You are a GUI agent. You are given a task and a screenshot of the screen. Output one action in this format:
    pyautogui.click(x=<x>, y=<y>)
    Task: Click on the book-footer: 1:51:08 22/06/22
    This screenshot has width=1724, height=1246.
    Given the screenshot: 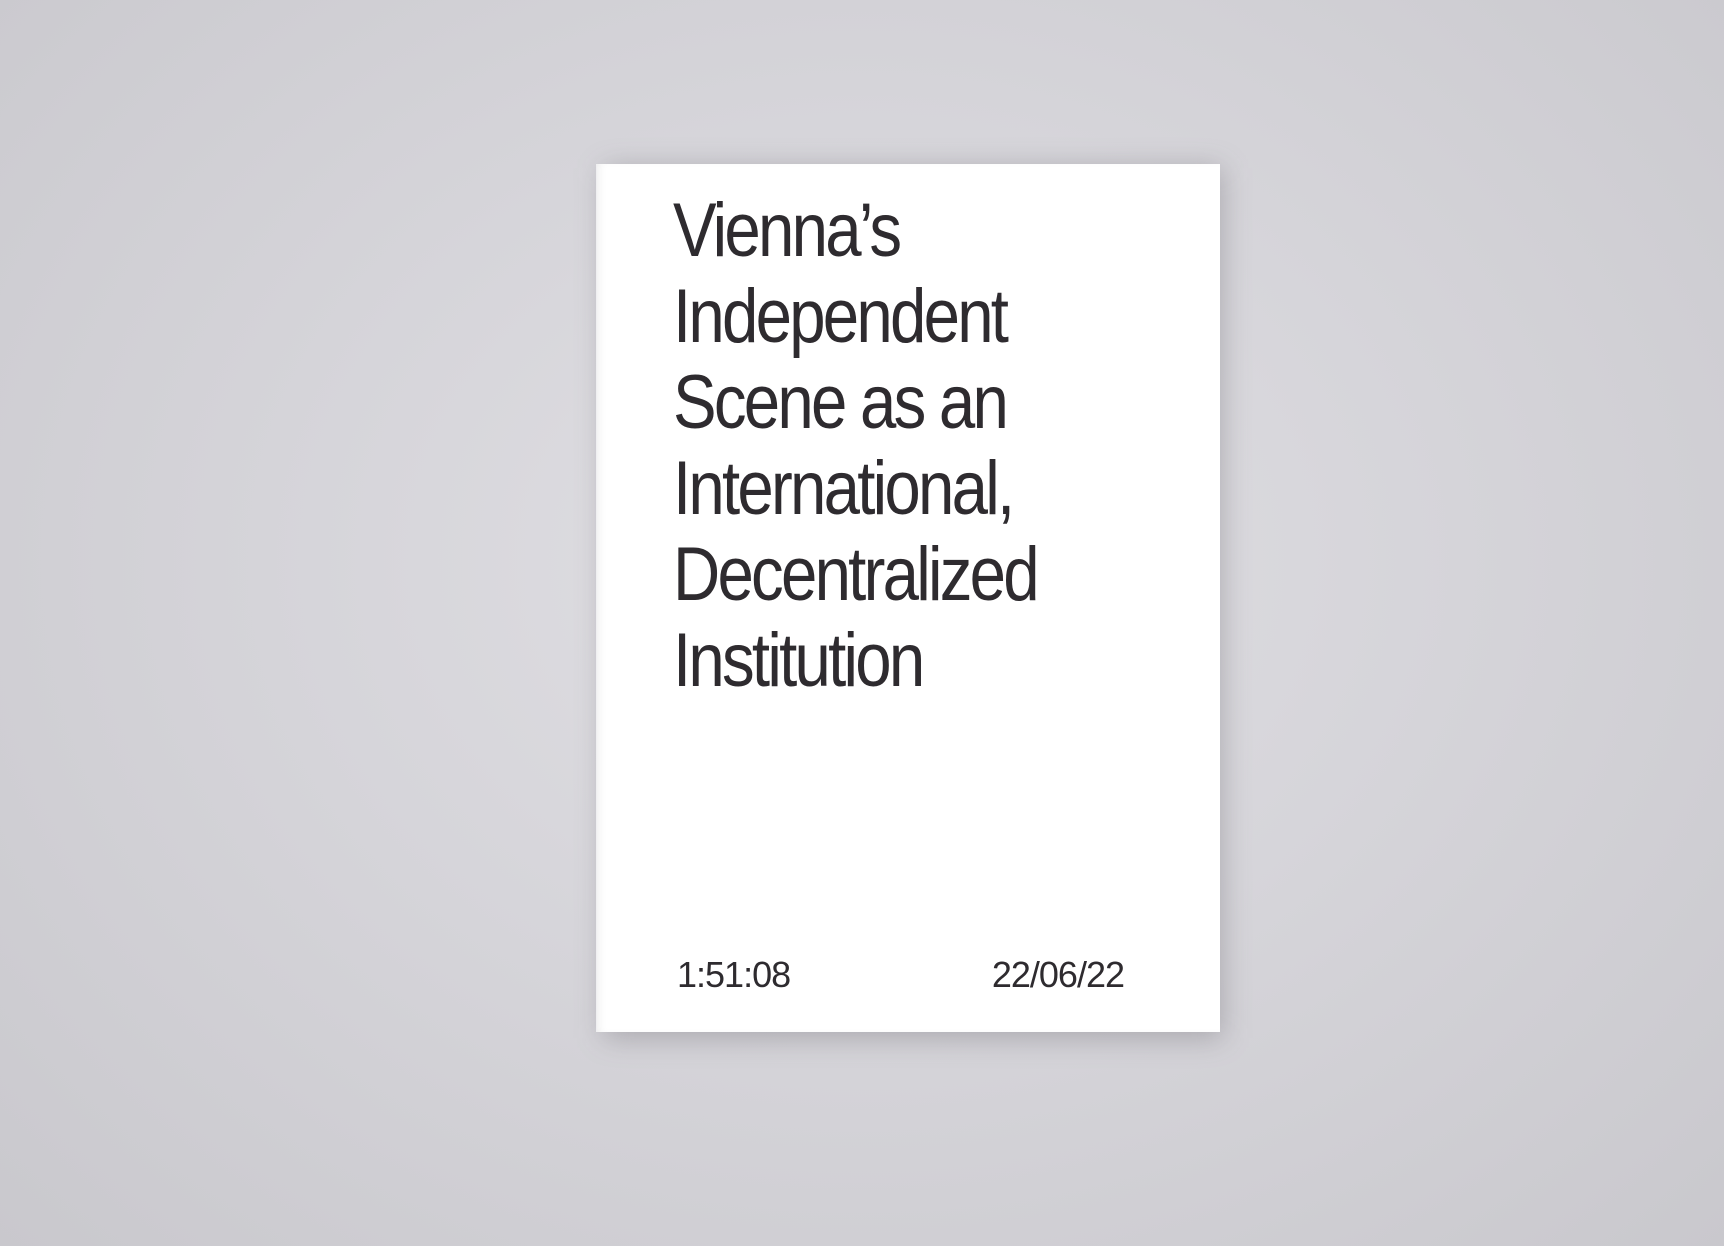 What is the action you would take?
    pyautogui.click(x=901, y=975)
    